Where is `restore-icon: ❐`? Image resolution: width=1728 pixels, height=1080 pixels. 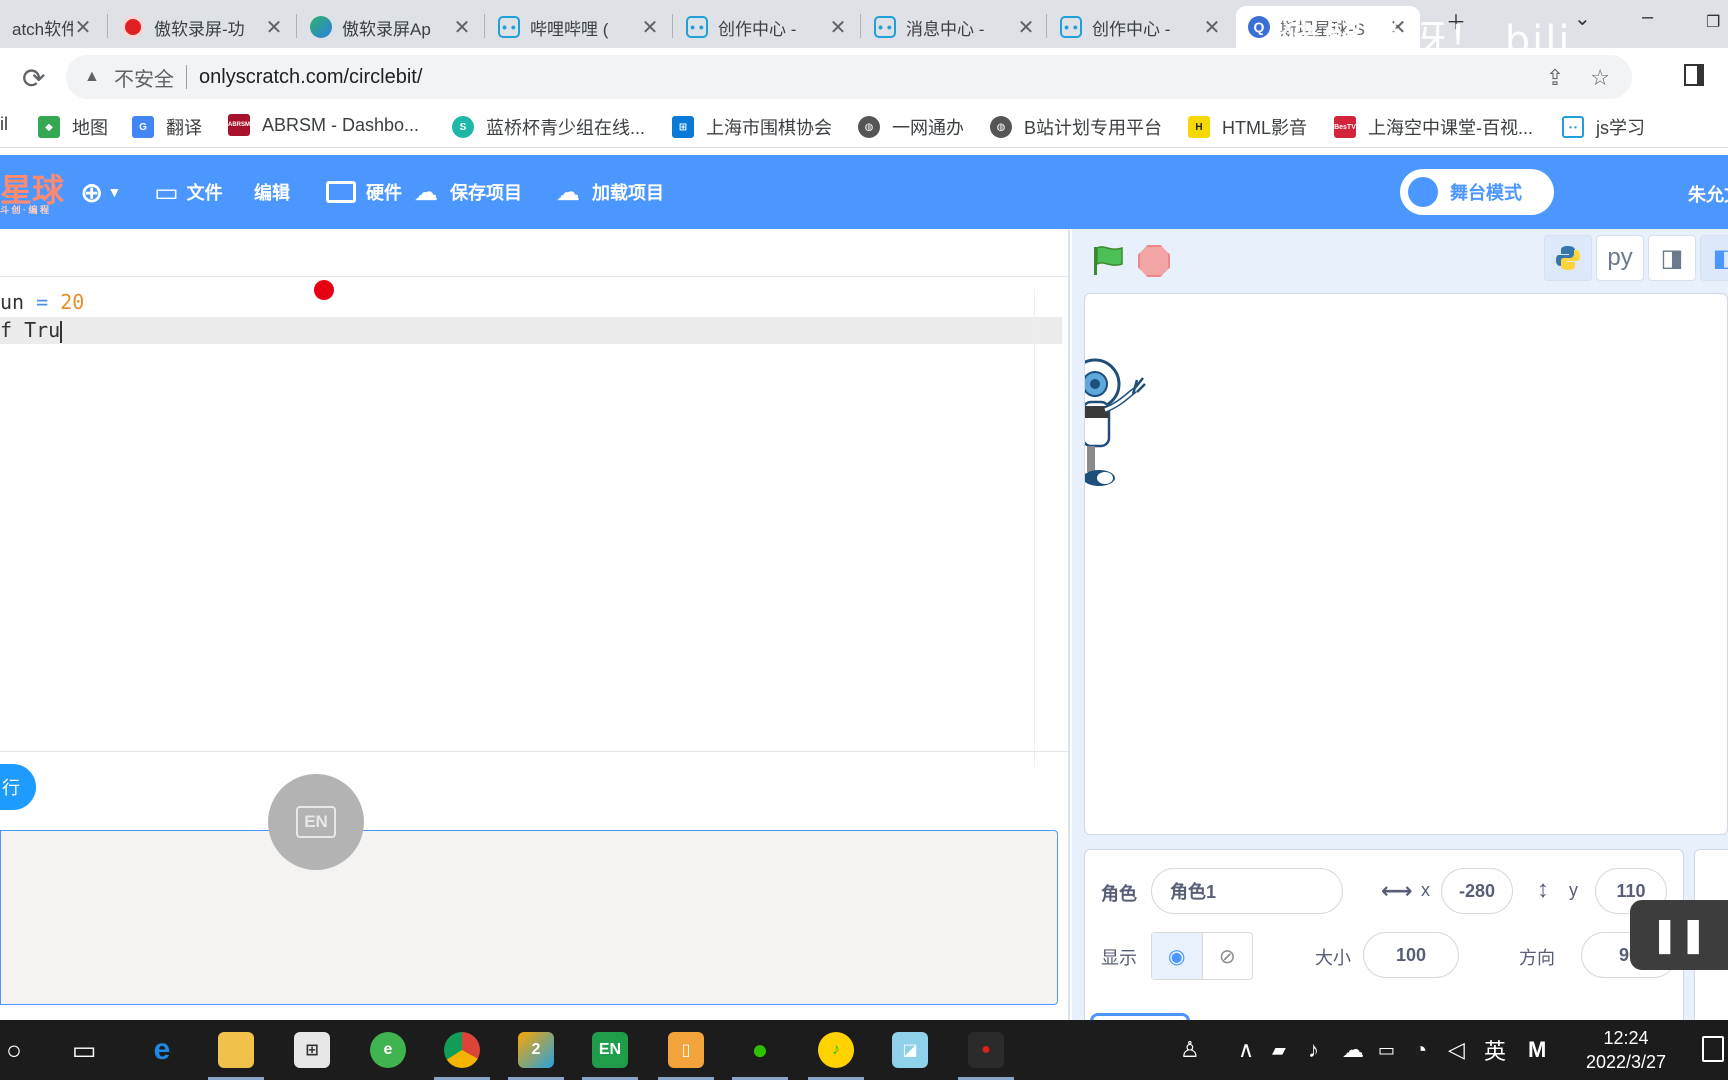 restore-icon: ❐ is located at coordinates (1713, 22).